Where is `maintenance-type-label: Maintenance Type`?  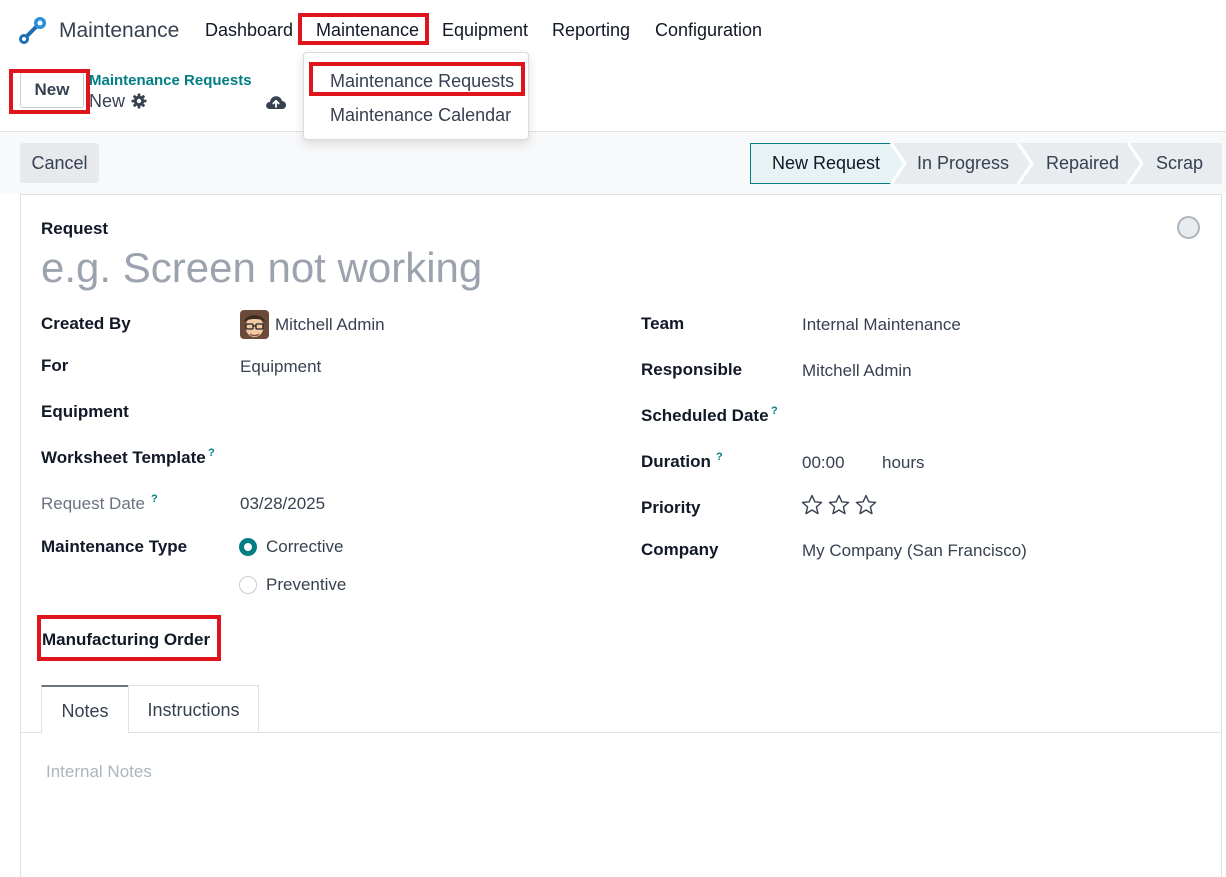 maintenance-type-label: Maintenance Type is located at coordinates (114, 546).